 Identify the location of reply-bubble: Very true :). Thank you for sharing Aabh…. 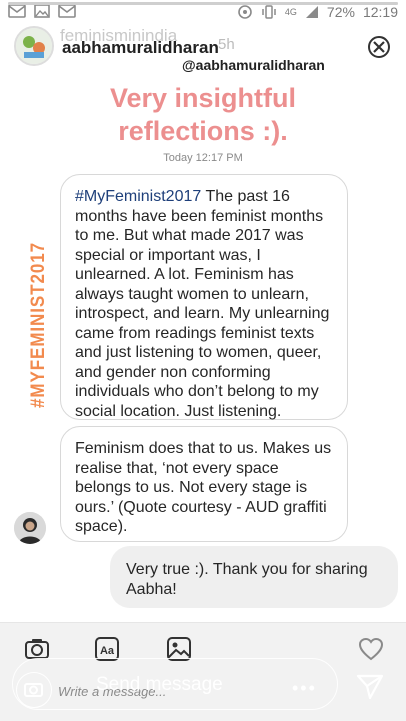
(254, 577).